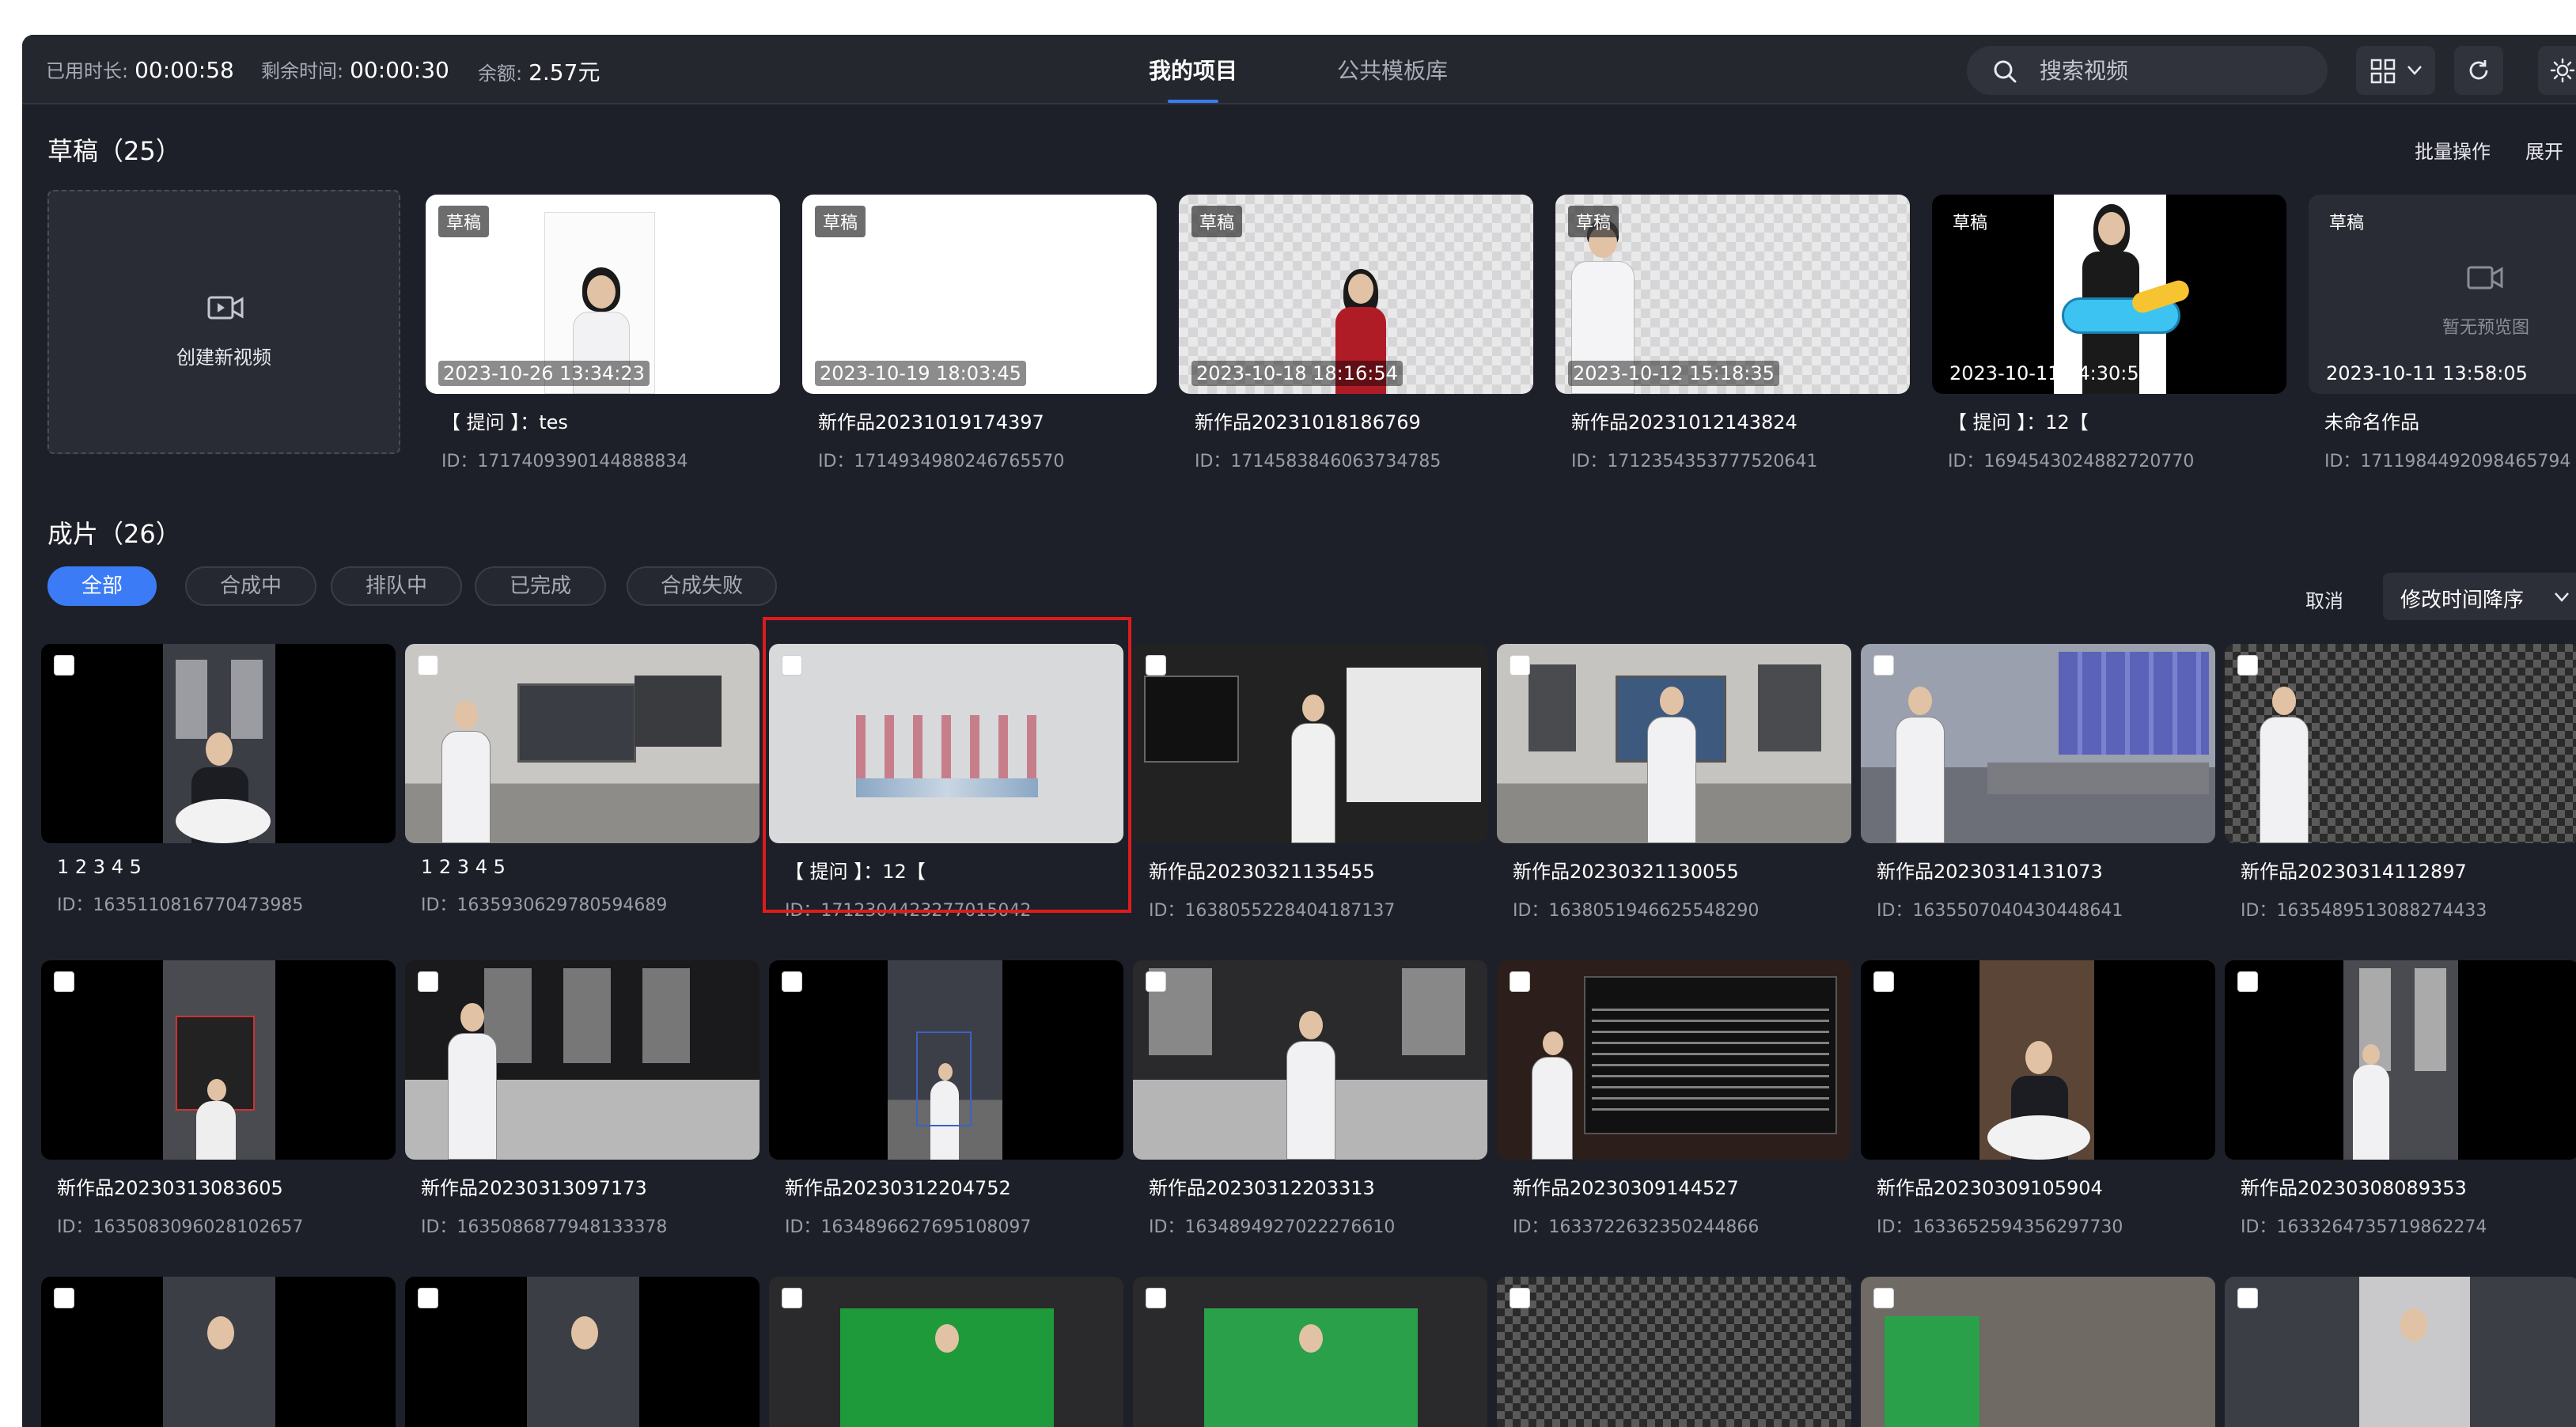 Image resolution: width=2576 pixels, height=1427 pixels. Describe the element at coordinates (396, 586) in the screenshot. I see `filter-queued: 排队中` at that location.